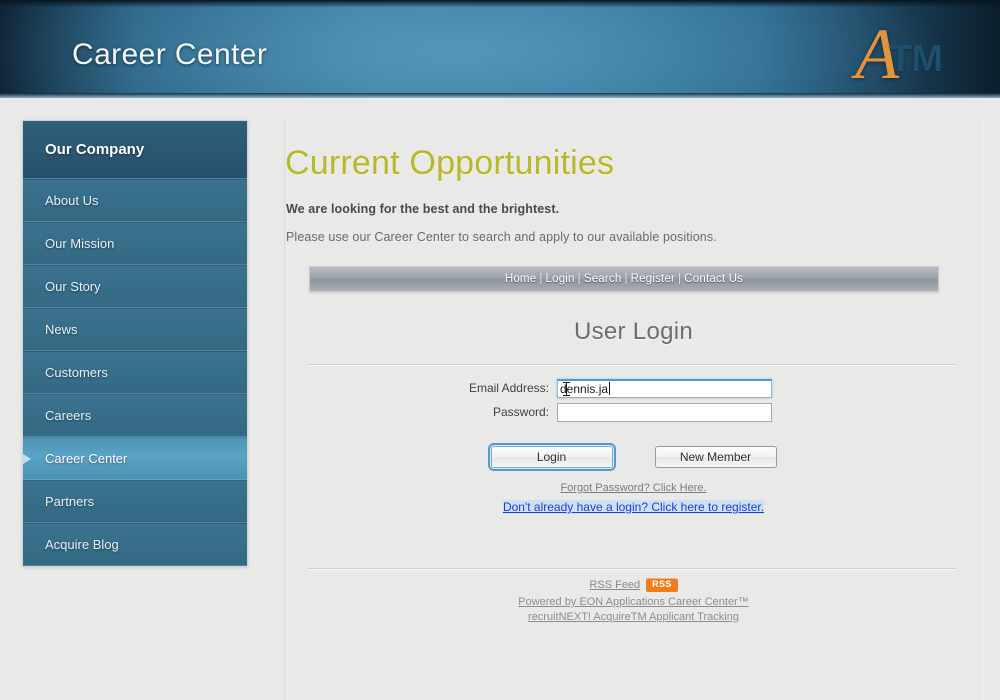 The height and width of the screenshot is (700, 1000). What do you see at coordinates (584, 388) in the screenshot?
I see `email-input-value: dennis.ja` at bounding box center [584, 388].